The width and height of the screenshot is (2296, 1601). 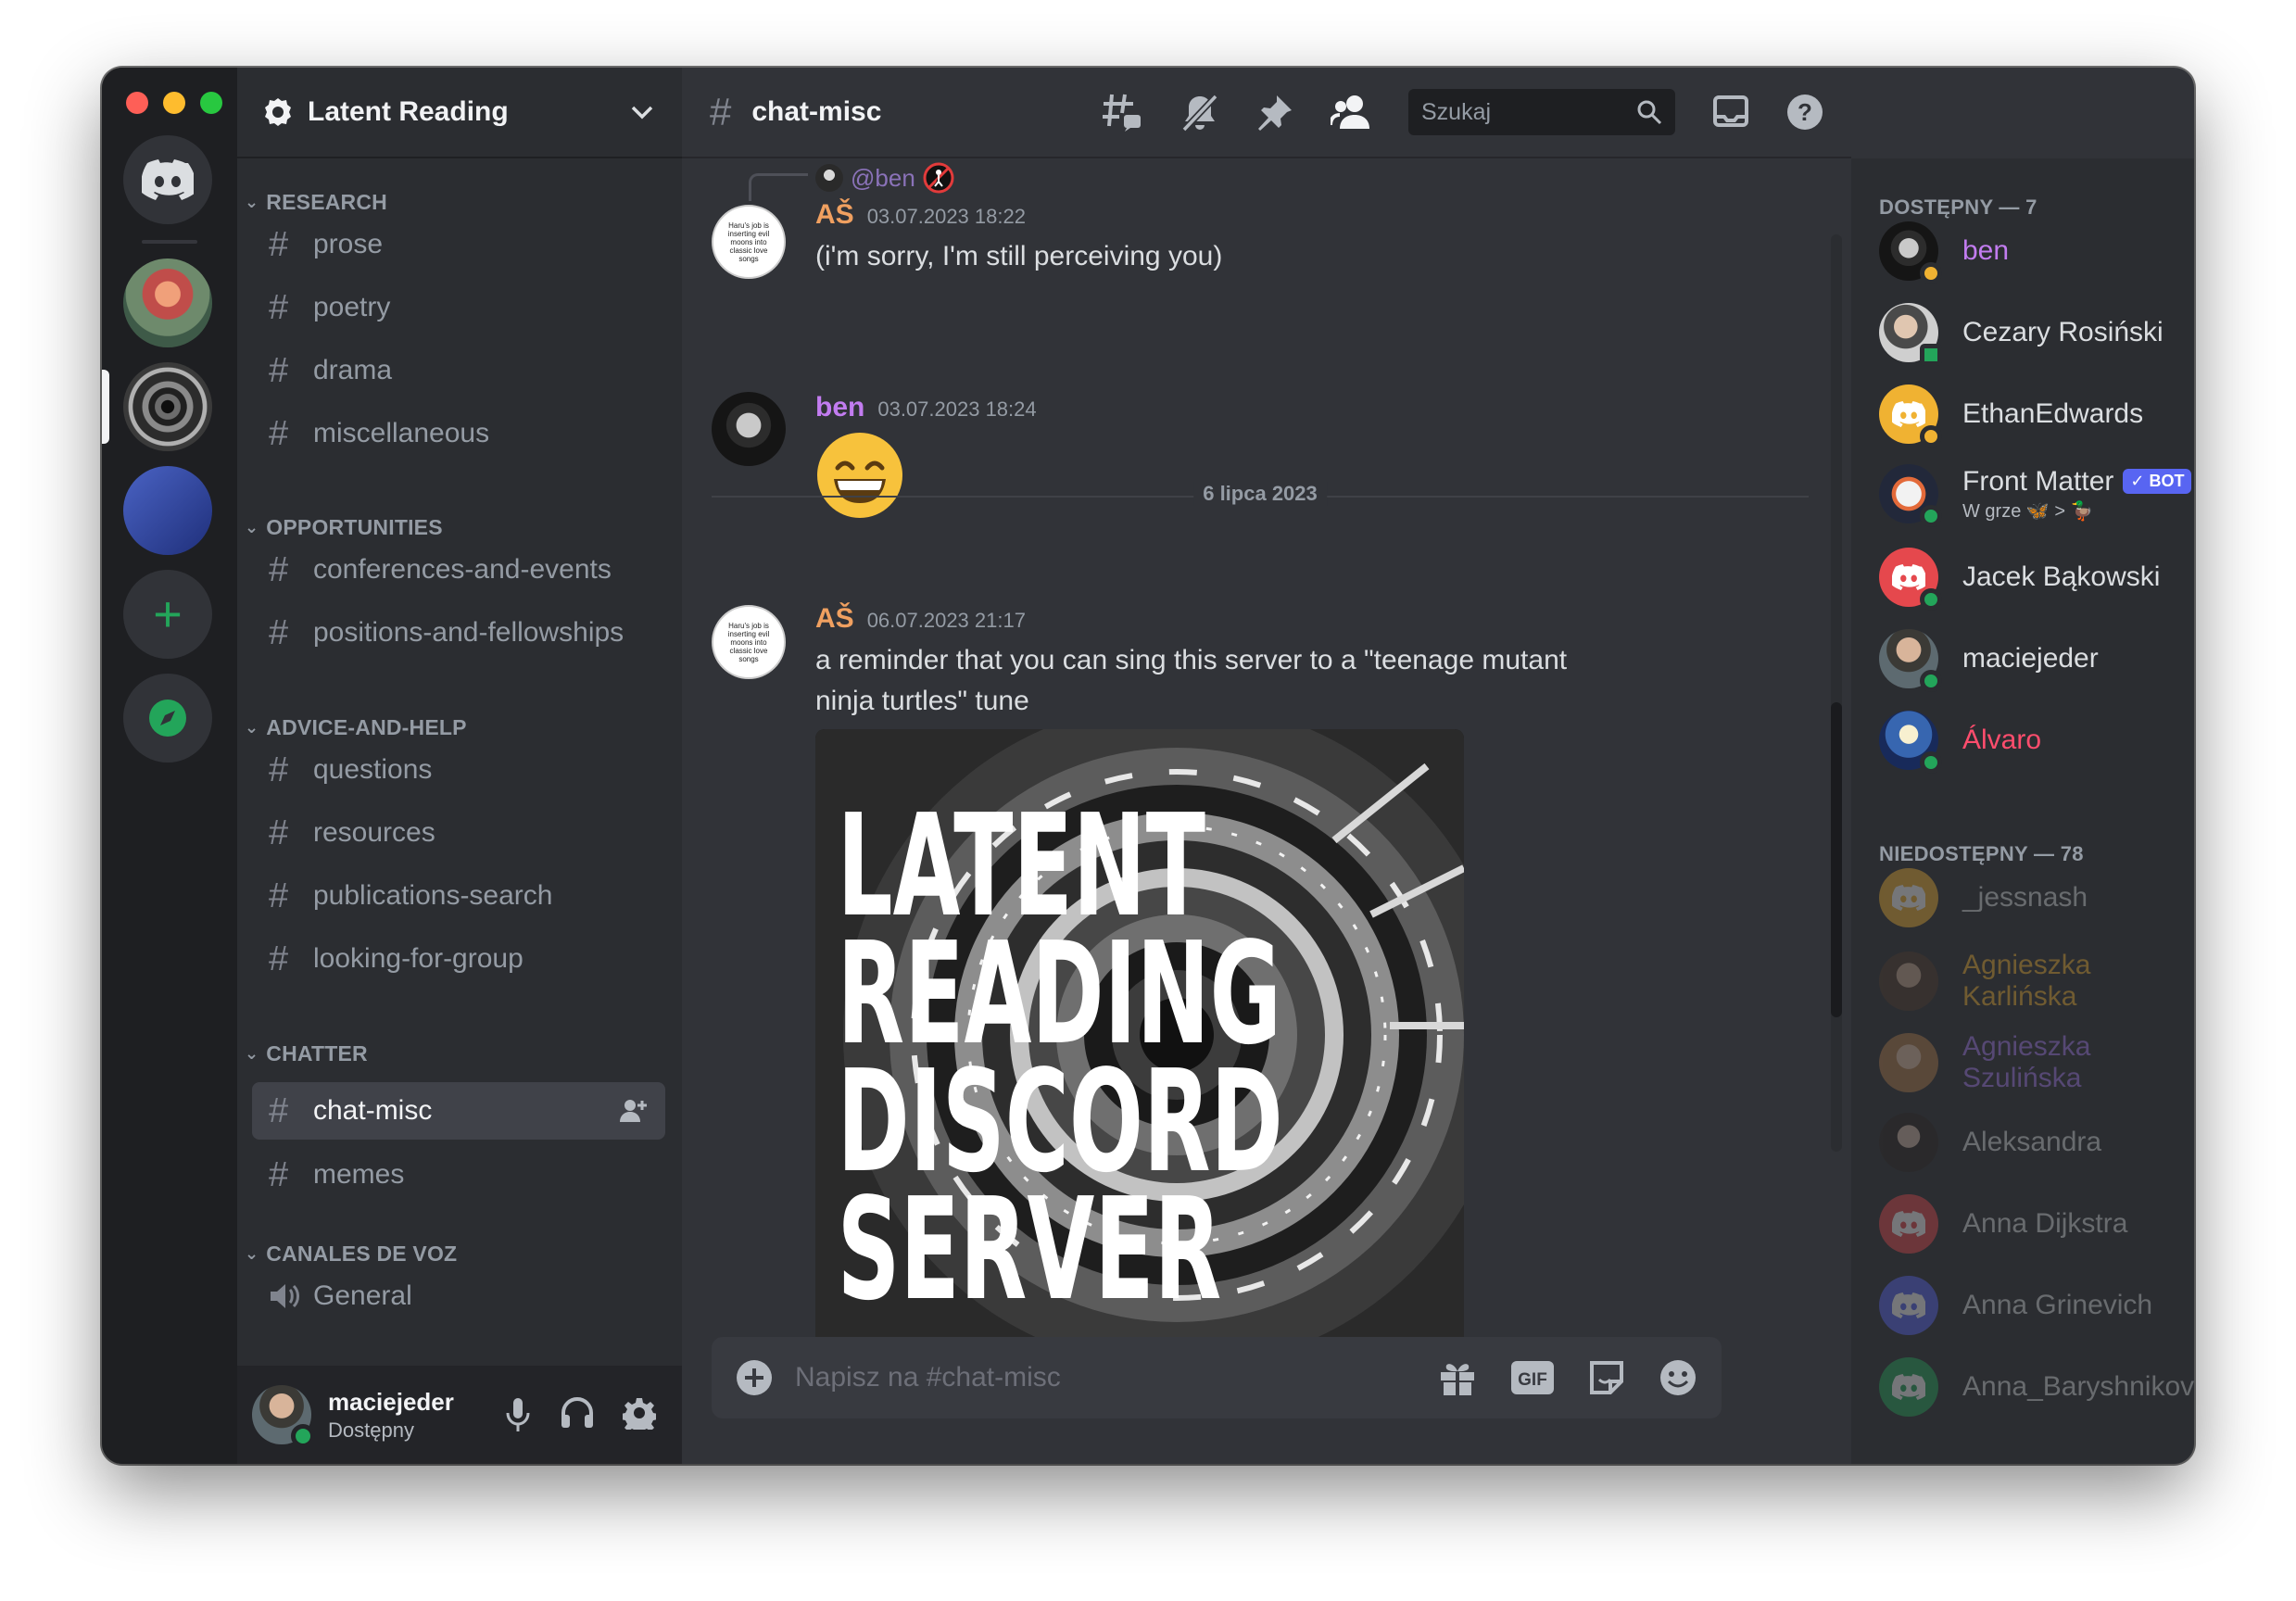 What do you see at coordinates (634, 1111) in the screenshot?
I see `invite-member-icon` at bounding box center [634, 1111].